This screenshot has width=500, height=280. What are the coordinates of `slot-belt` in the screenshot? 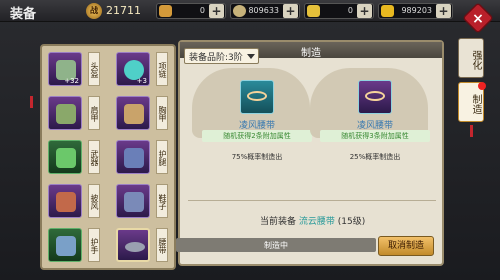 It's located at (133, 245).